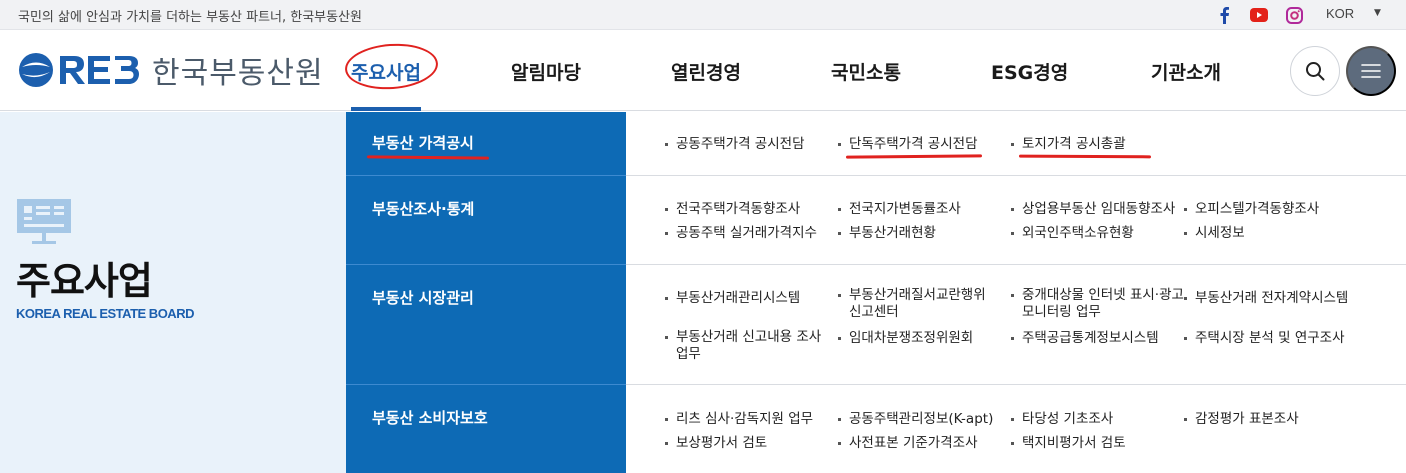 The image size is (1406, 473). What do you see at coordinates (423, 142) in the screenshot?
I see `category-price-announcement: 부동산 가격공시` at bounding box center [423, 142].